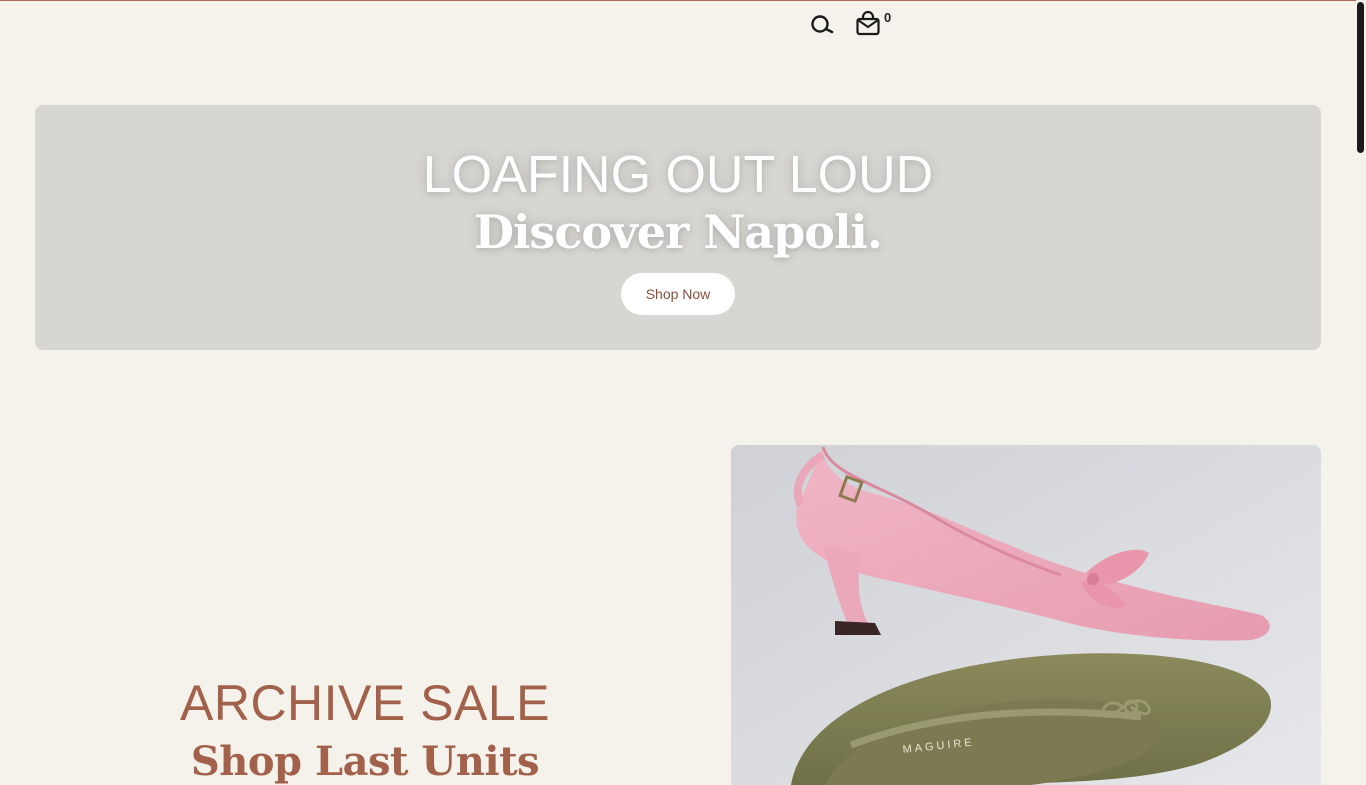 This screenshot has height=785, width=1366. What do you see at coordinates (365, 761) in the screenshot?
I see `archive-sale-subheading: Shop Last Units` at bounding box center [365, 761].